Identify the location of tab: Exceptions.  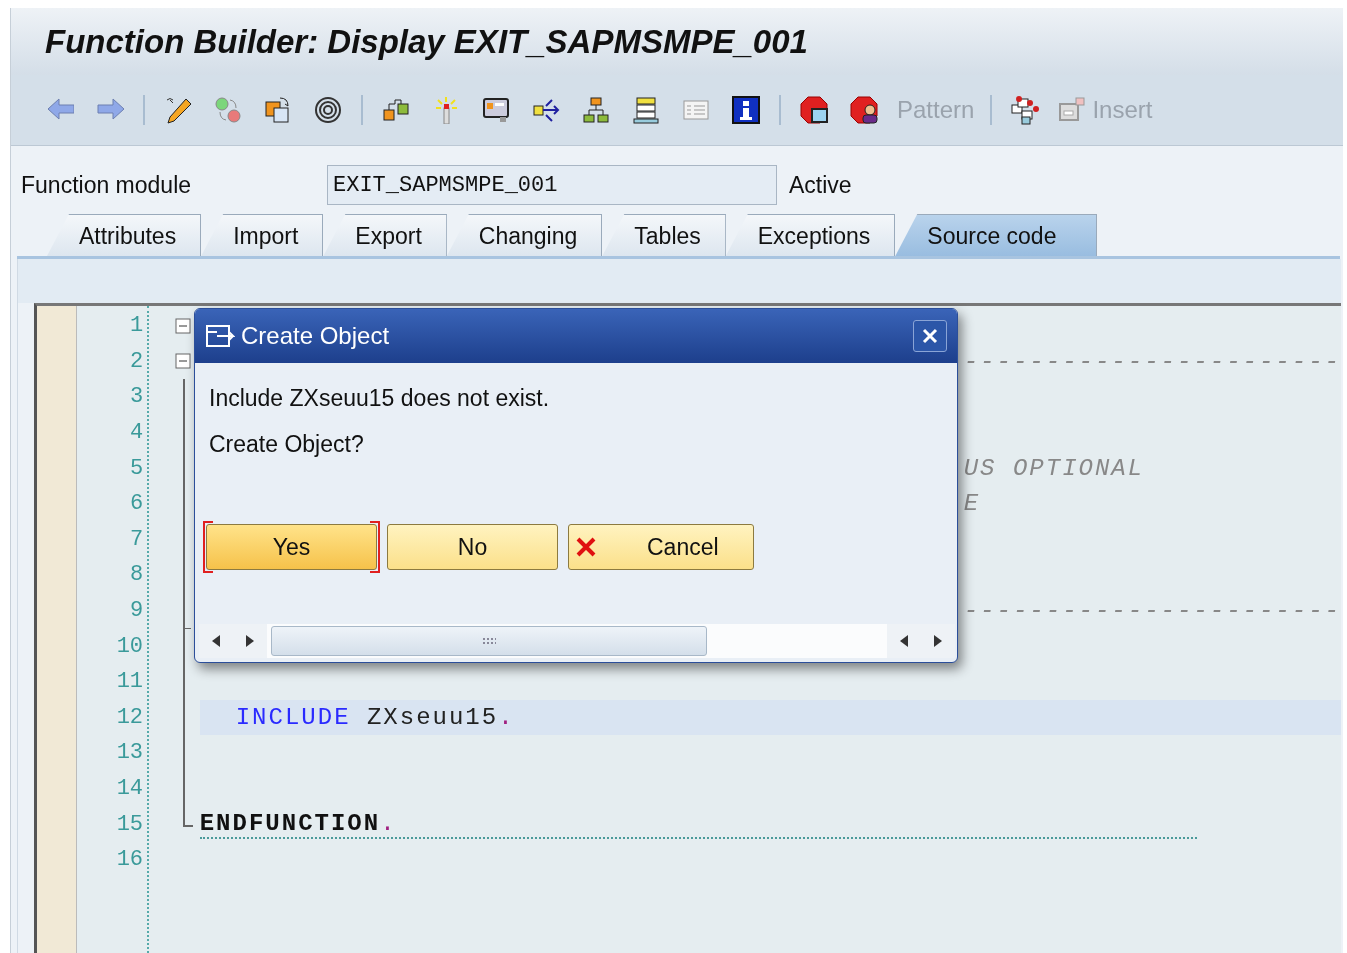
(810, 235).